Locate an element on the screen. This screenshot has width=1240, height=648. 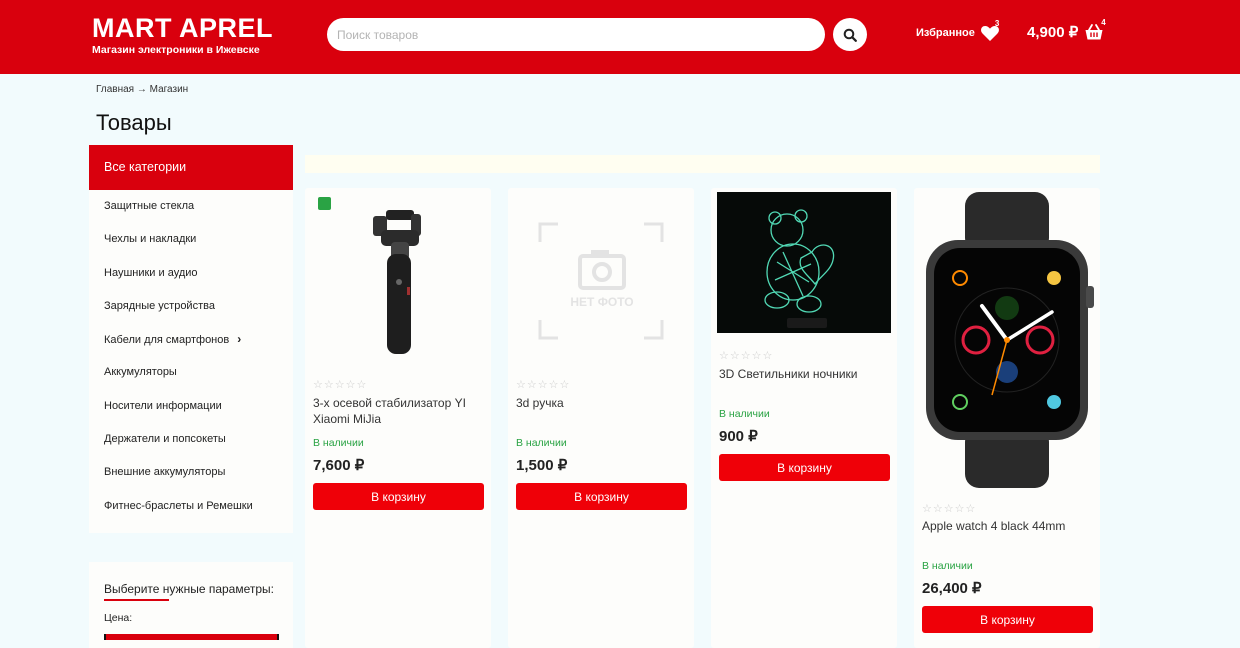
breadcrumb: Главная → Магазин is located at coordinates (142, 89).